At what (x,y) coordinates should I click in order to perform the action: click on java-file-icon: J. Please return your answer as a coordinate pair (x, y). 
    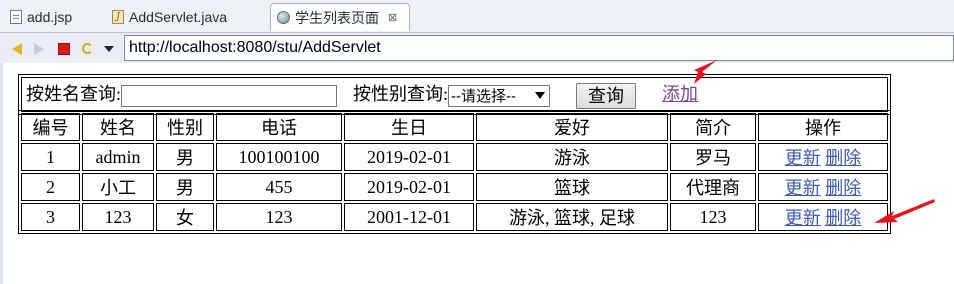
    Looking at the image, I should click on (118, 17).